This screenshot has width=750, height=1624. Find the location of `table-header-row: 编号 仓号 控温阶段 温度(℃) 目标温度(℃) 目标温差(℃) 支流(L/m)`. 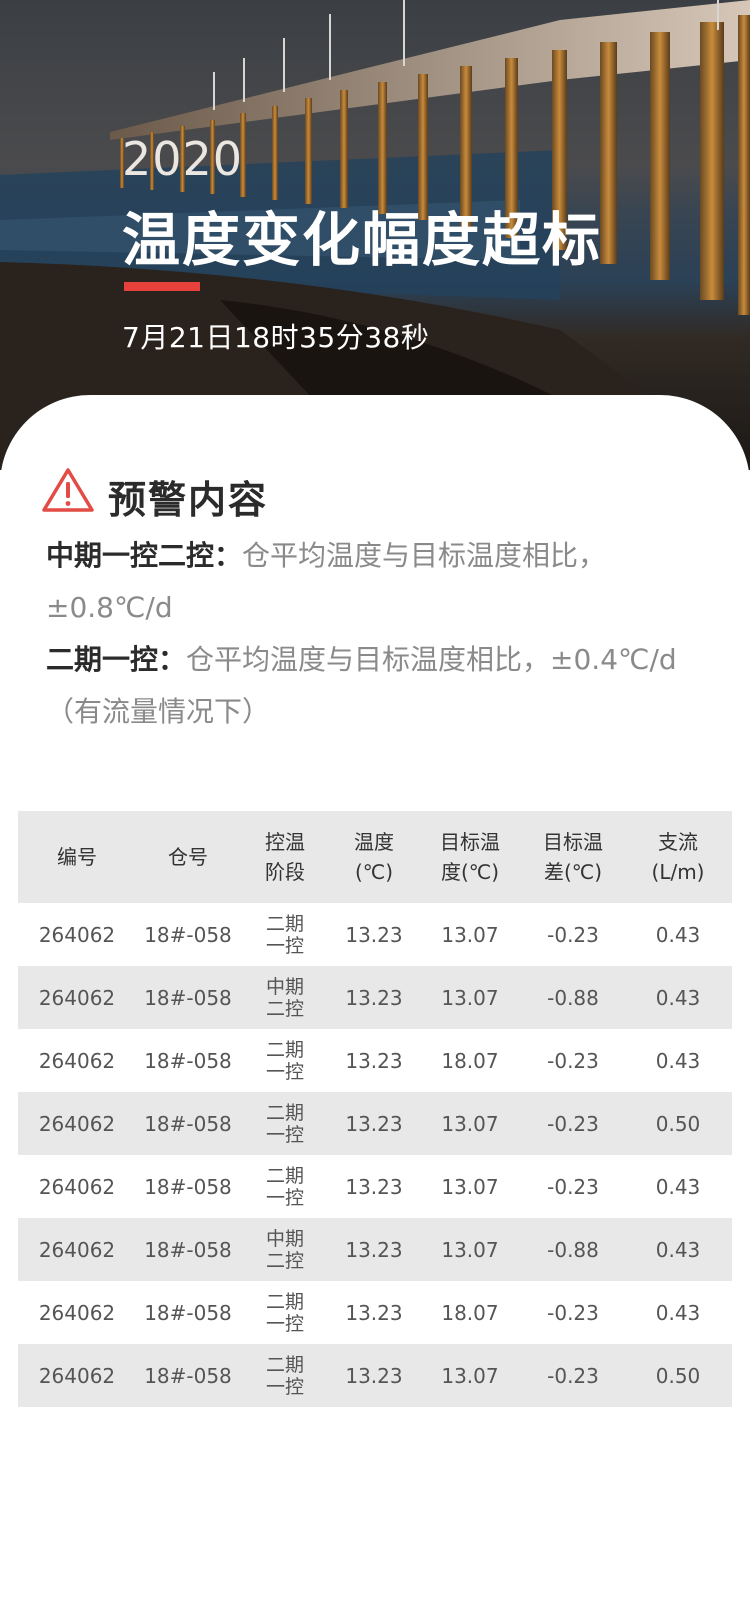

table-header-row: 编号 仓号 控温阶段 温度(℃) 目标温度(℃) 目标温差(℃) 支流(L/m) is located at coordinates (375, 857).